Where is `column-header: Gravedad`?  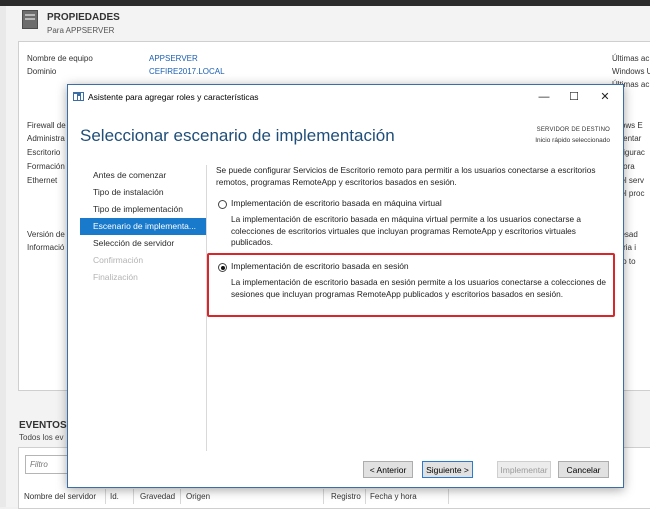
column-header: Gravedad is located at coordinates (157, 496).